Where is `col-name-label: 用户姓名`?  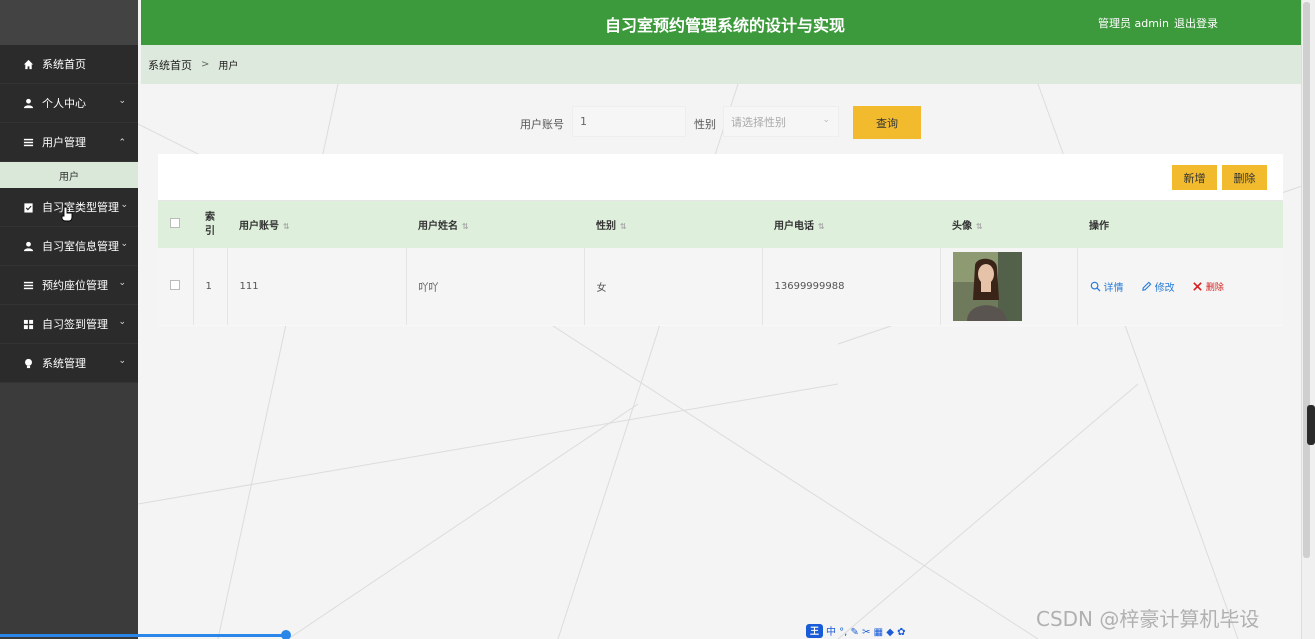
col-name-label: 用户姓名 is located at coordinates (438, 226).